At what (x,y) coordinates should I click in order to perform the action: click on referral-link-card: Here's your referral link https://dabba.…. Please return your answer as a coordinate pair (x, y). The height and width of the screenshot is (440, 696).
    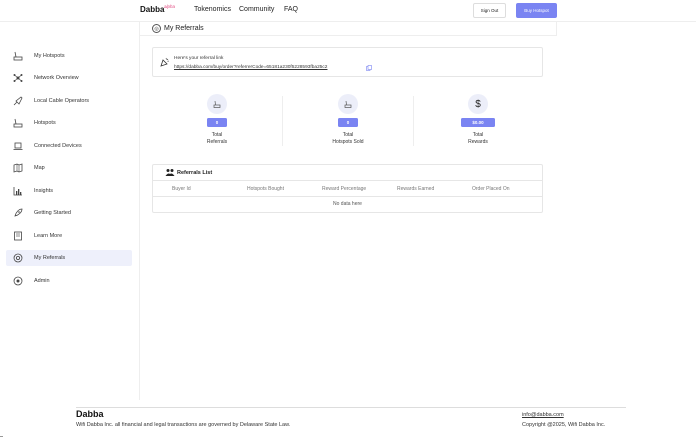
    Looking at the image, I should click on (347, 62).